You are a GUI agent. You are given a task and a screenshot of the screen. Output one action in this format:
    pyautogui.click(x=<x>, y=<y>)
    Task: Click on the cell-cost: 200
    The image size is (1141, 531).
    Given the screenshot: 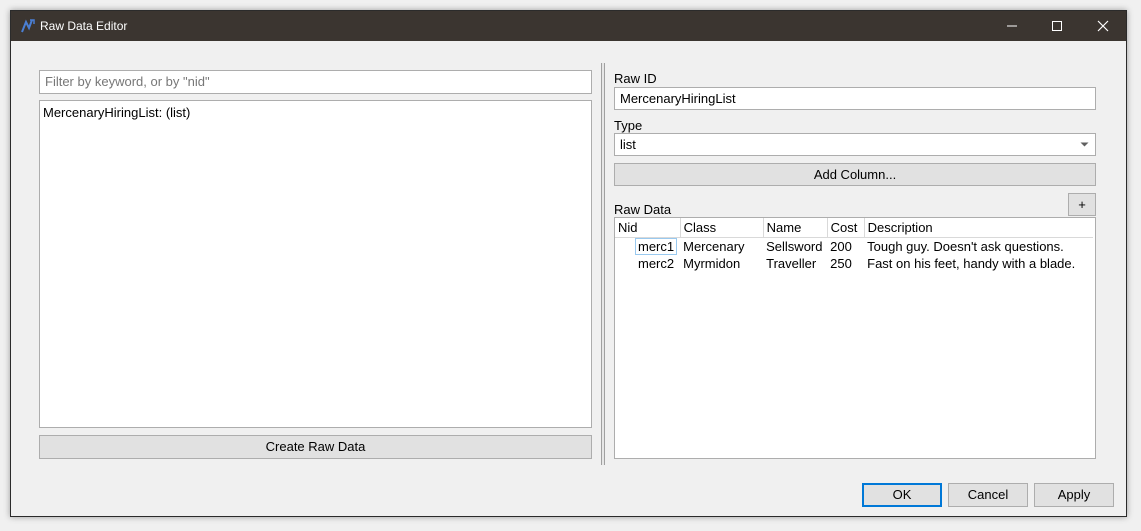 What is the action you would take?
    pyautogui.click(x=845, y=247)
    